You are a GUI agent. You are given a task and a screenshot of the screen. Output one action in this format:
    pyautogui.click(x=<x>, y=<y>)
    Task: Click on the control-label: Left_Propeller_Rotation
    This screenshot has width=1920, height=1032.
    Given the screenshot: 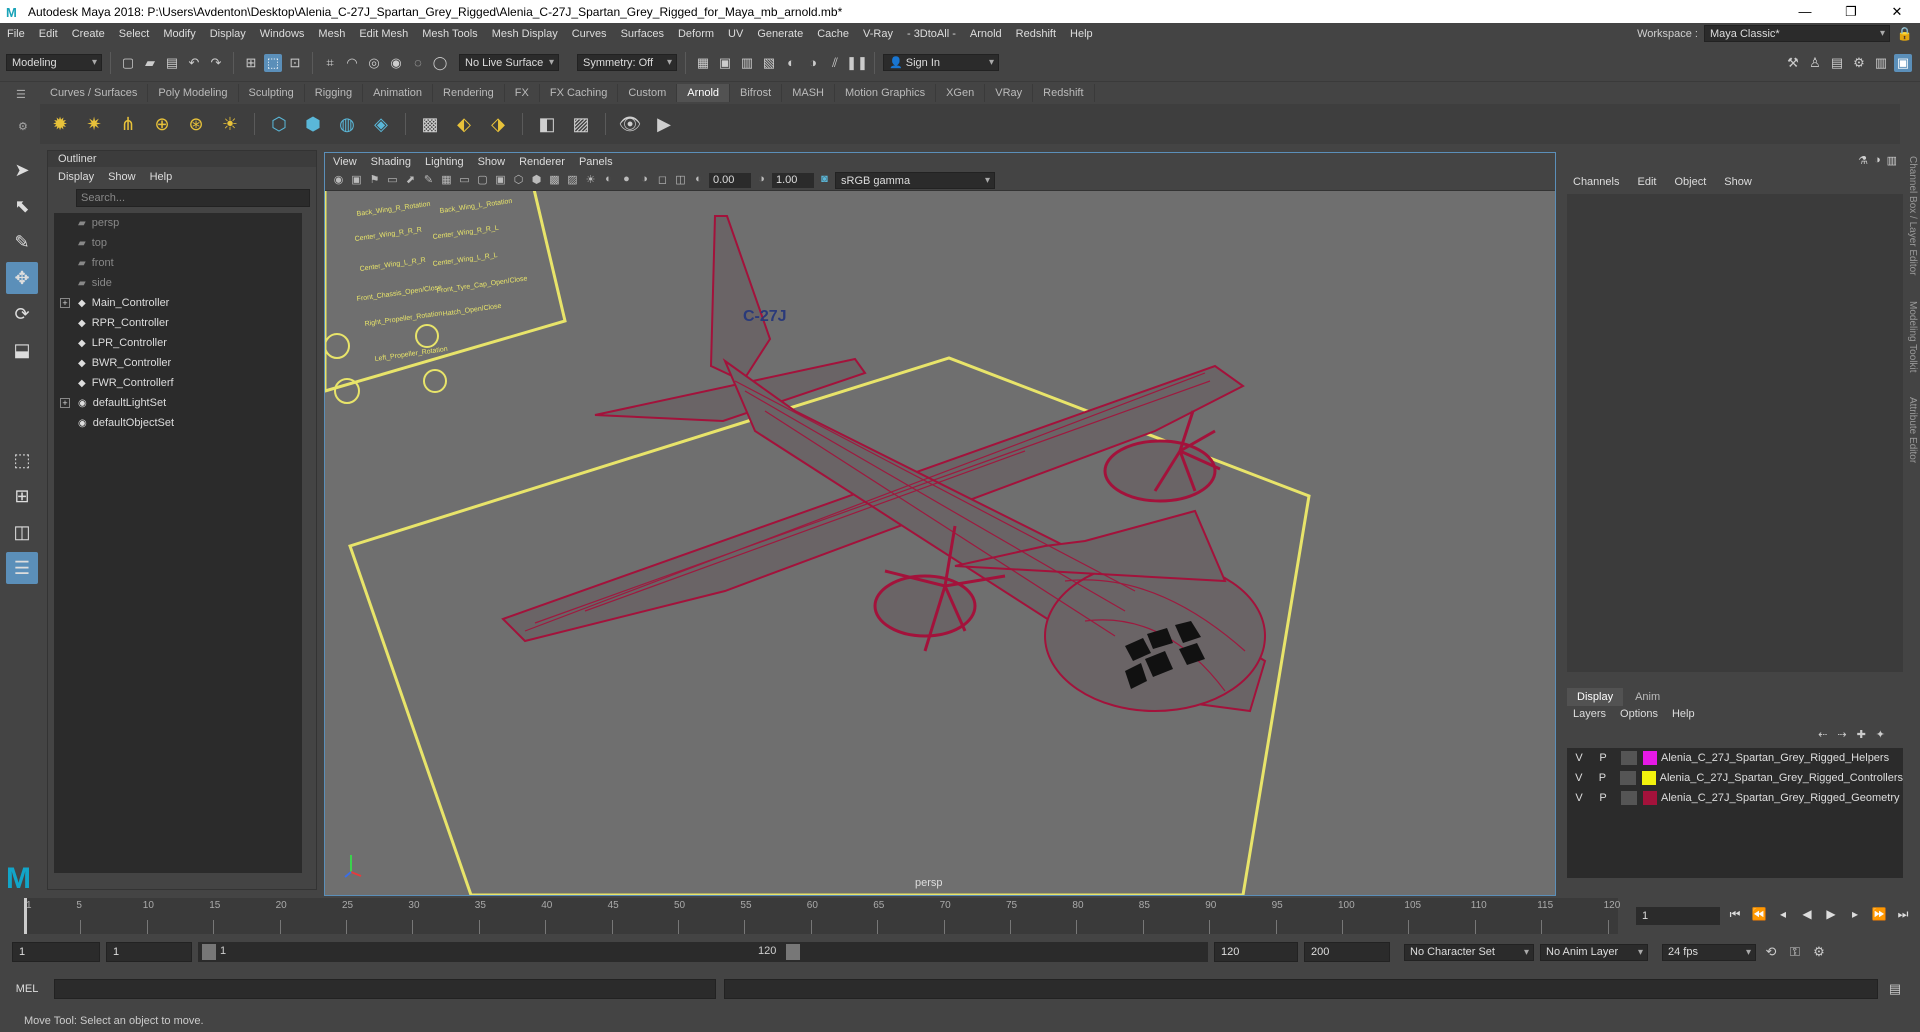 What is the action you would take?
    pyautogui.click(x=411, y=354)
    